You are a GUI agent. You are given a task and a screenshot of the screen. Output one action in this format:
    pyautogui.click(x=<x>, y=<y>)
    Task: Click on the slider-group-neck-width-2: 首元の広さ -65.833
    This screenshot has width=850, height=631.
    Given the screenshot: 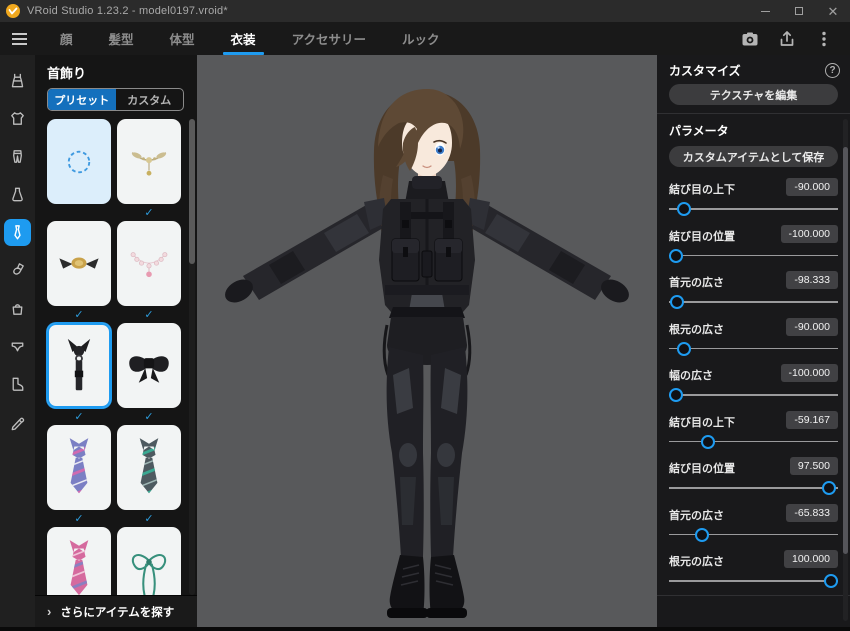 What is the action you would take?
    pyautogui.click(x=753, y=528)
    